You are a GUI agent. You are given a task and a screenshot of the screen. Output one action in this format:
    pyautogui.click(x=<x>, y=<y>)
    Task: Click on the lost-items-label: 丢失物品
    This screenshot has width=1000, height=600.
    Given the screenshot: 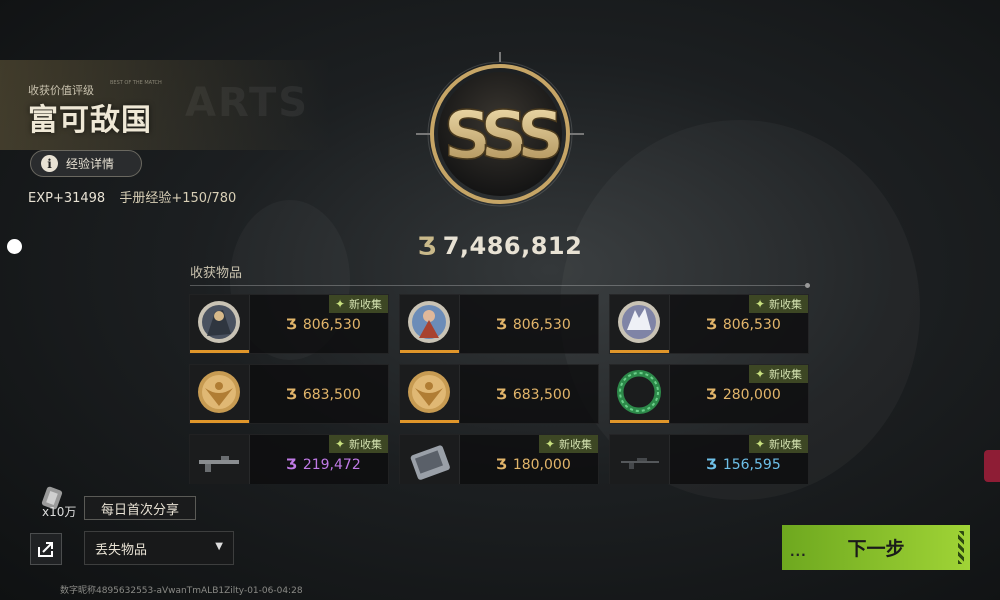 What is the action you would take?
    pyautogui.click(x=121, y=550)
    